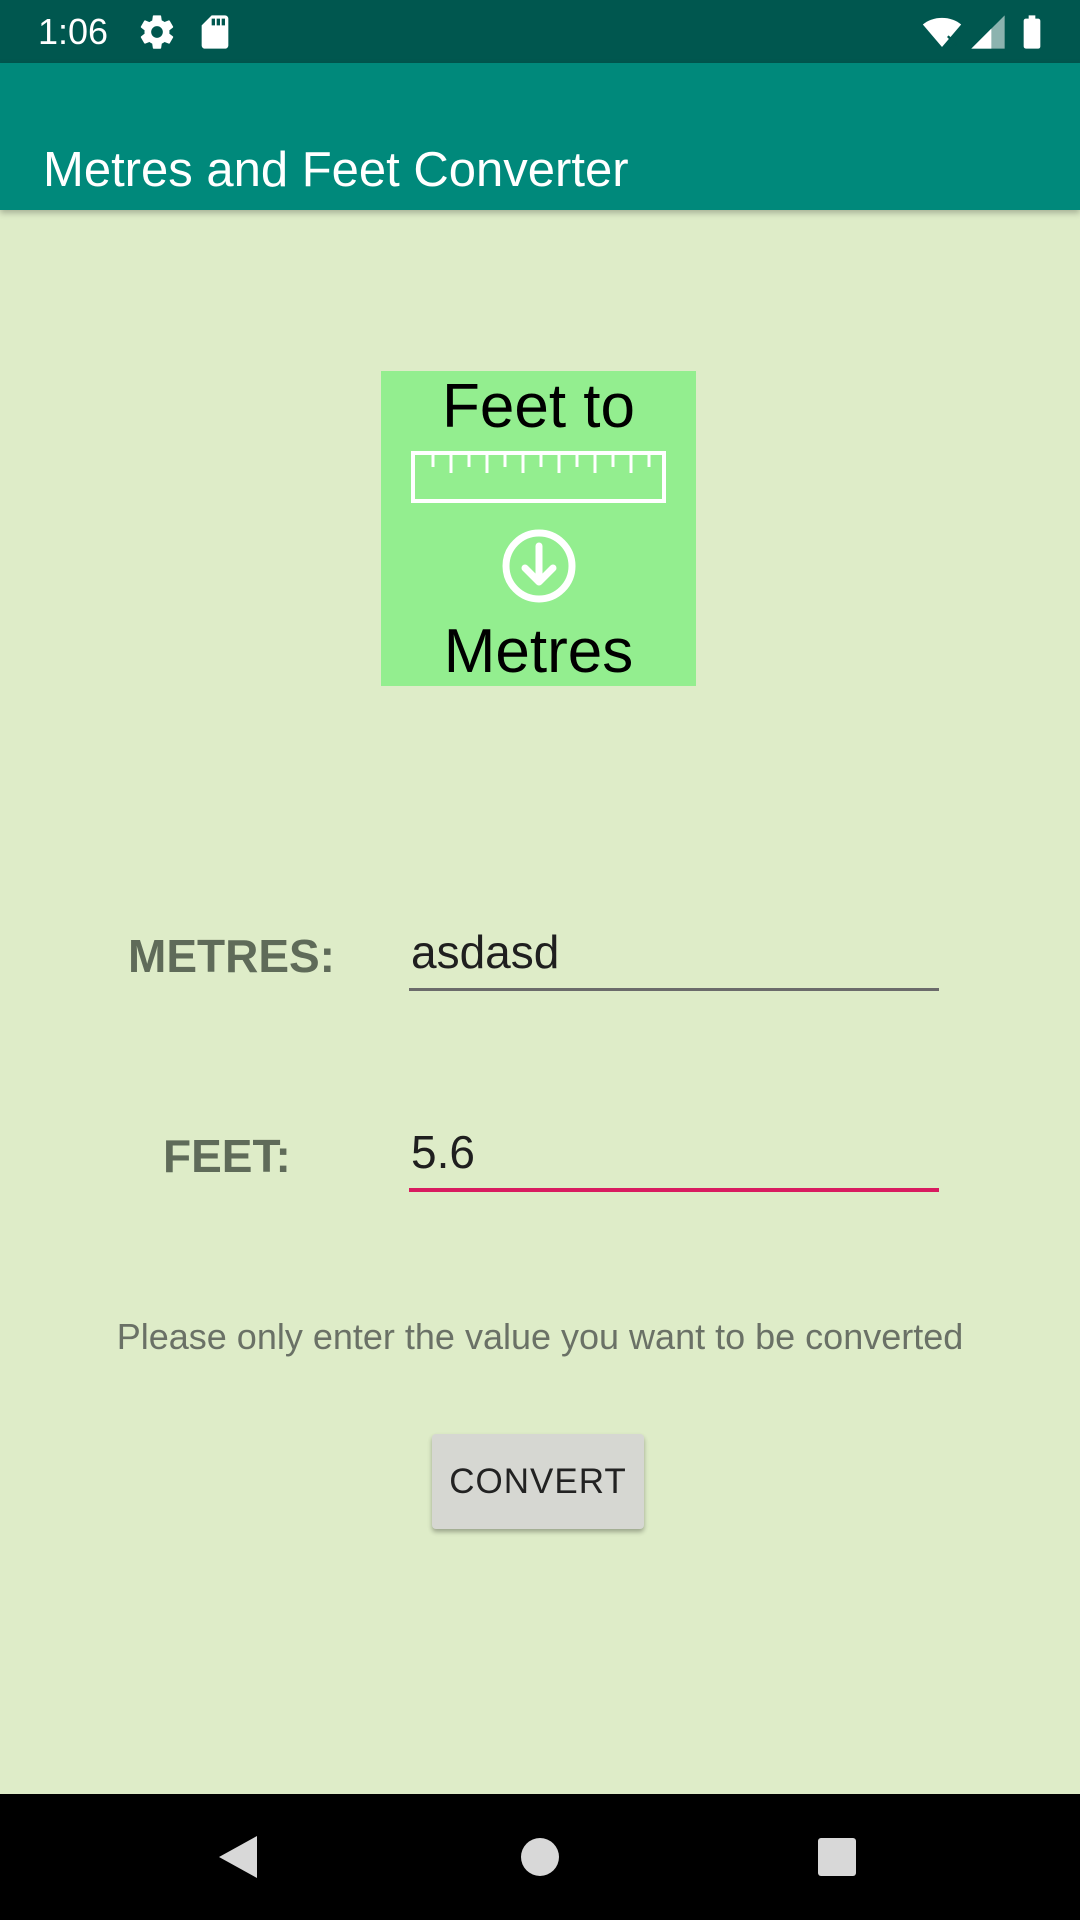 Image resolution: width=1080 pixels, height=1920 pixels. I want to click on home-icon, so click(540, 1857).